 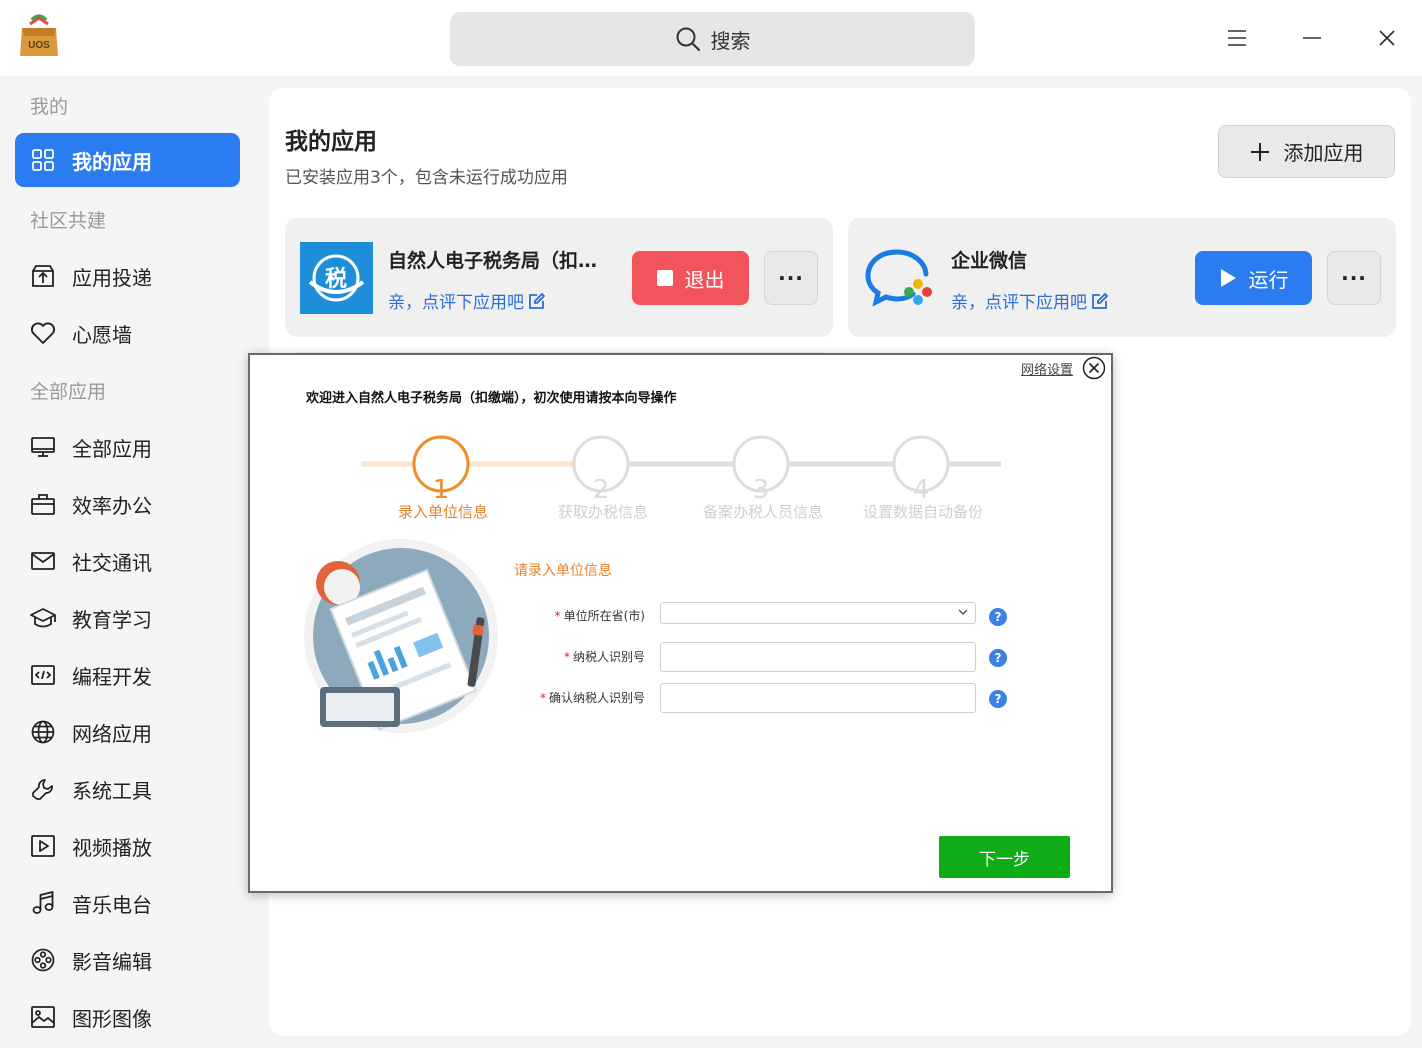 I want to click on run-button: 运行, so click(x=1253, y=278).